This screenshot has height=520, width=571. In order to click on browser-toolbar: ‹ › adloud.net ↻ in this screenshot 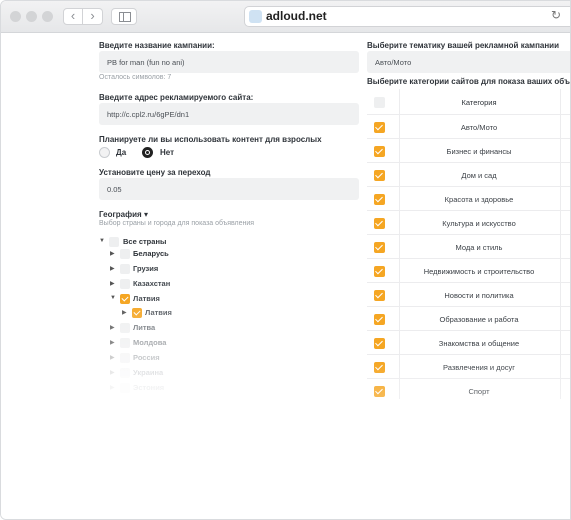, I will do `click(285, 17)`.